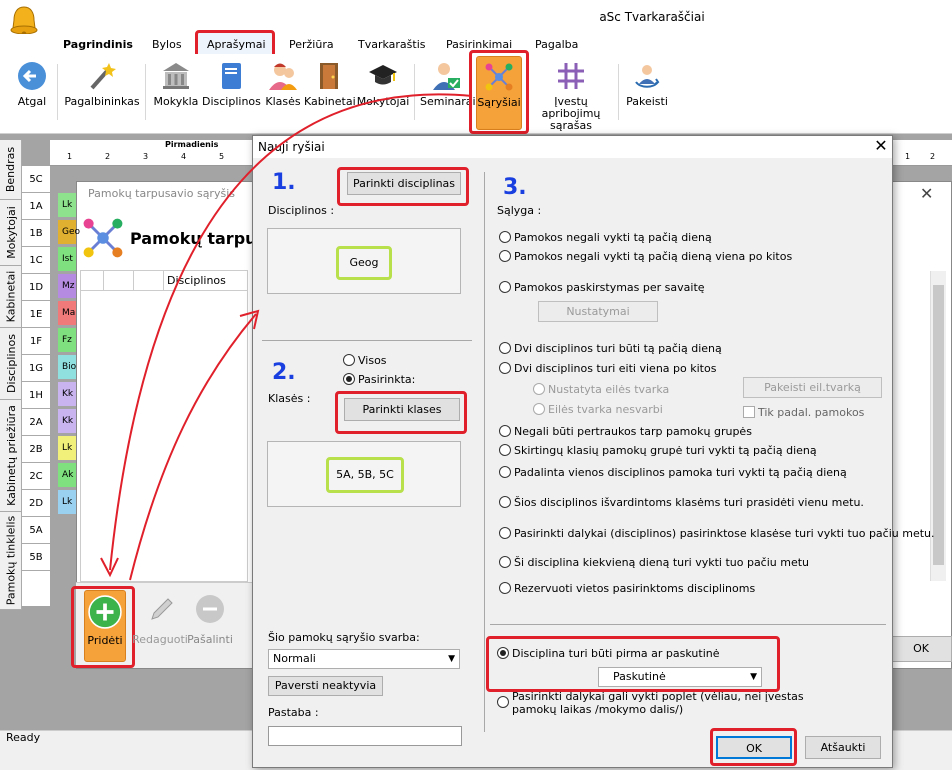 This screenshot has width=952, height=770. I want to click on scrollbar-thumb, so click(938, 425).